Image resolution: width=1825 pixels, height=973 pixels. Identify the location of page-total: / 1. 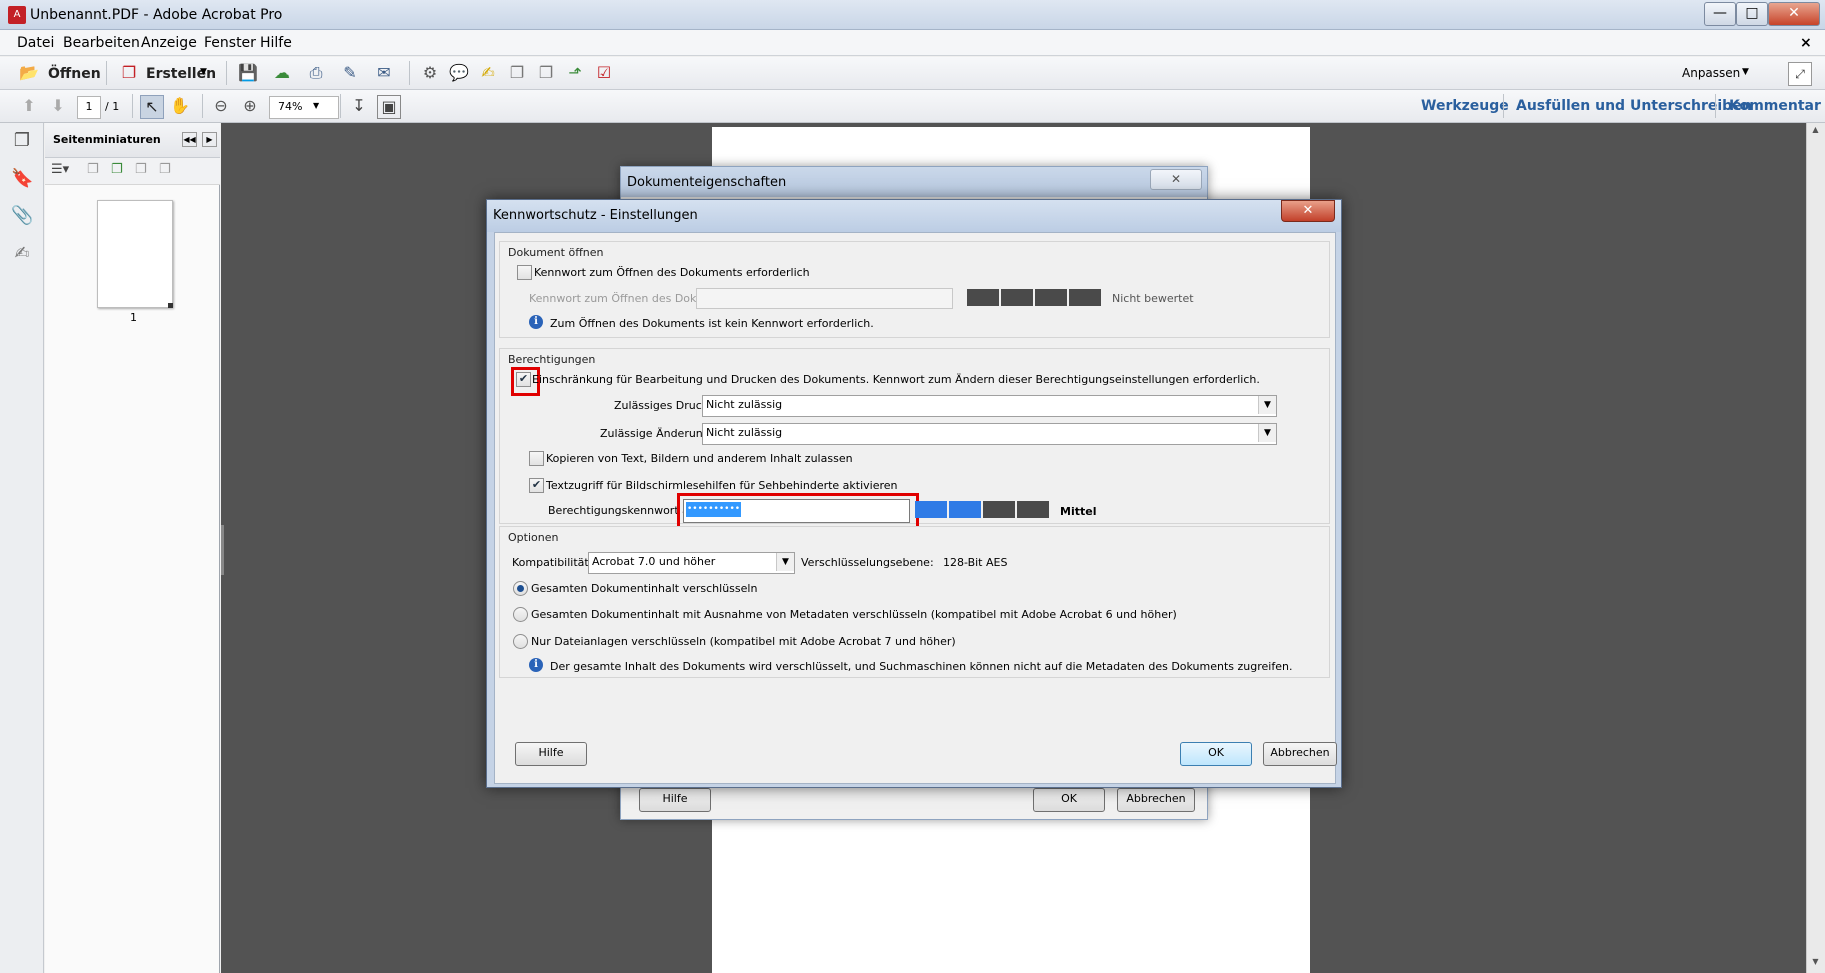
(112, 106).